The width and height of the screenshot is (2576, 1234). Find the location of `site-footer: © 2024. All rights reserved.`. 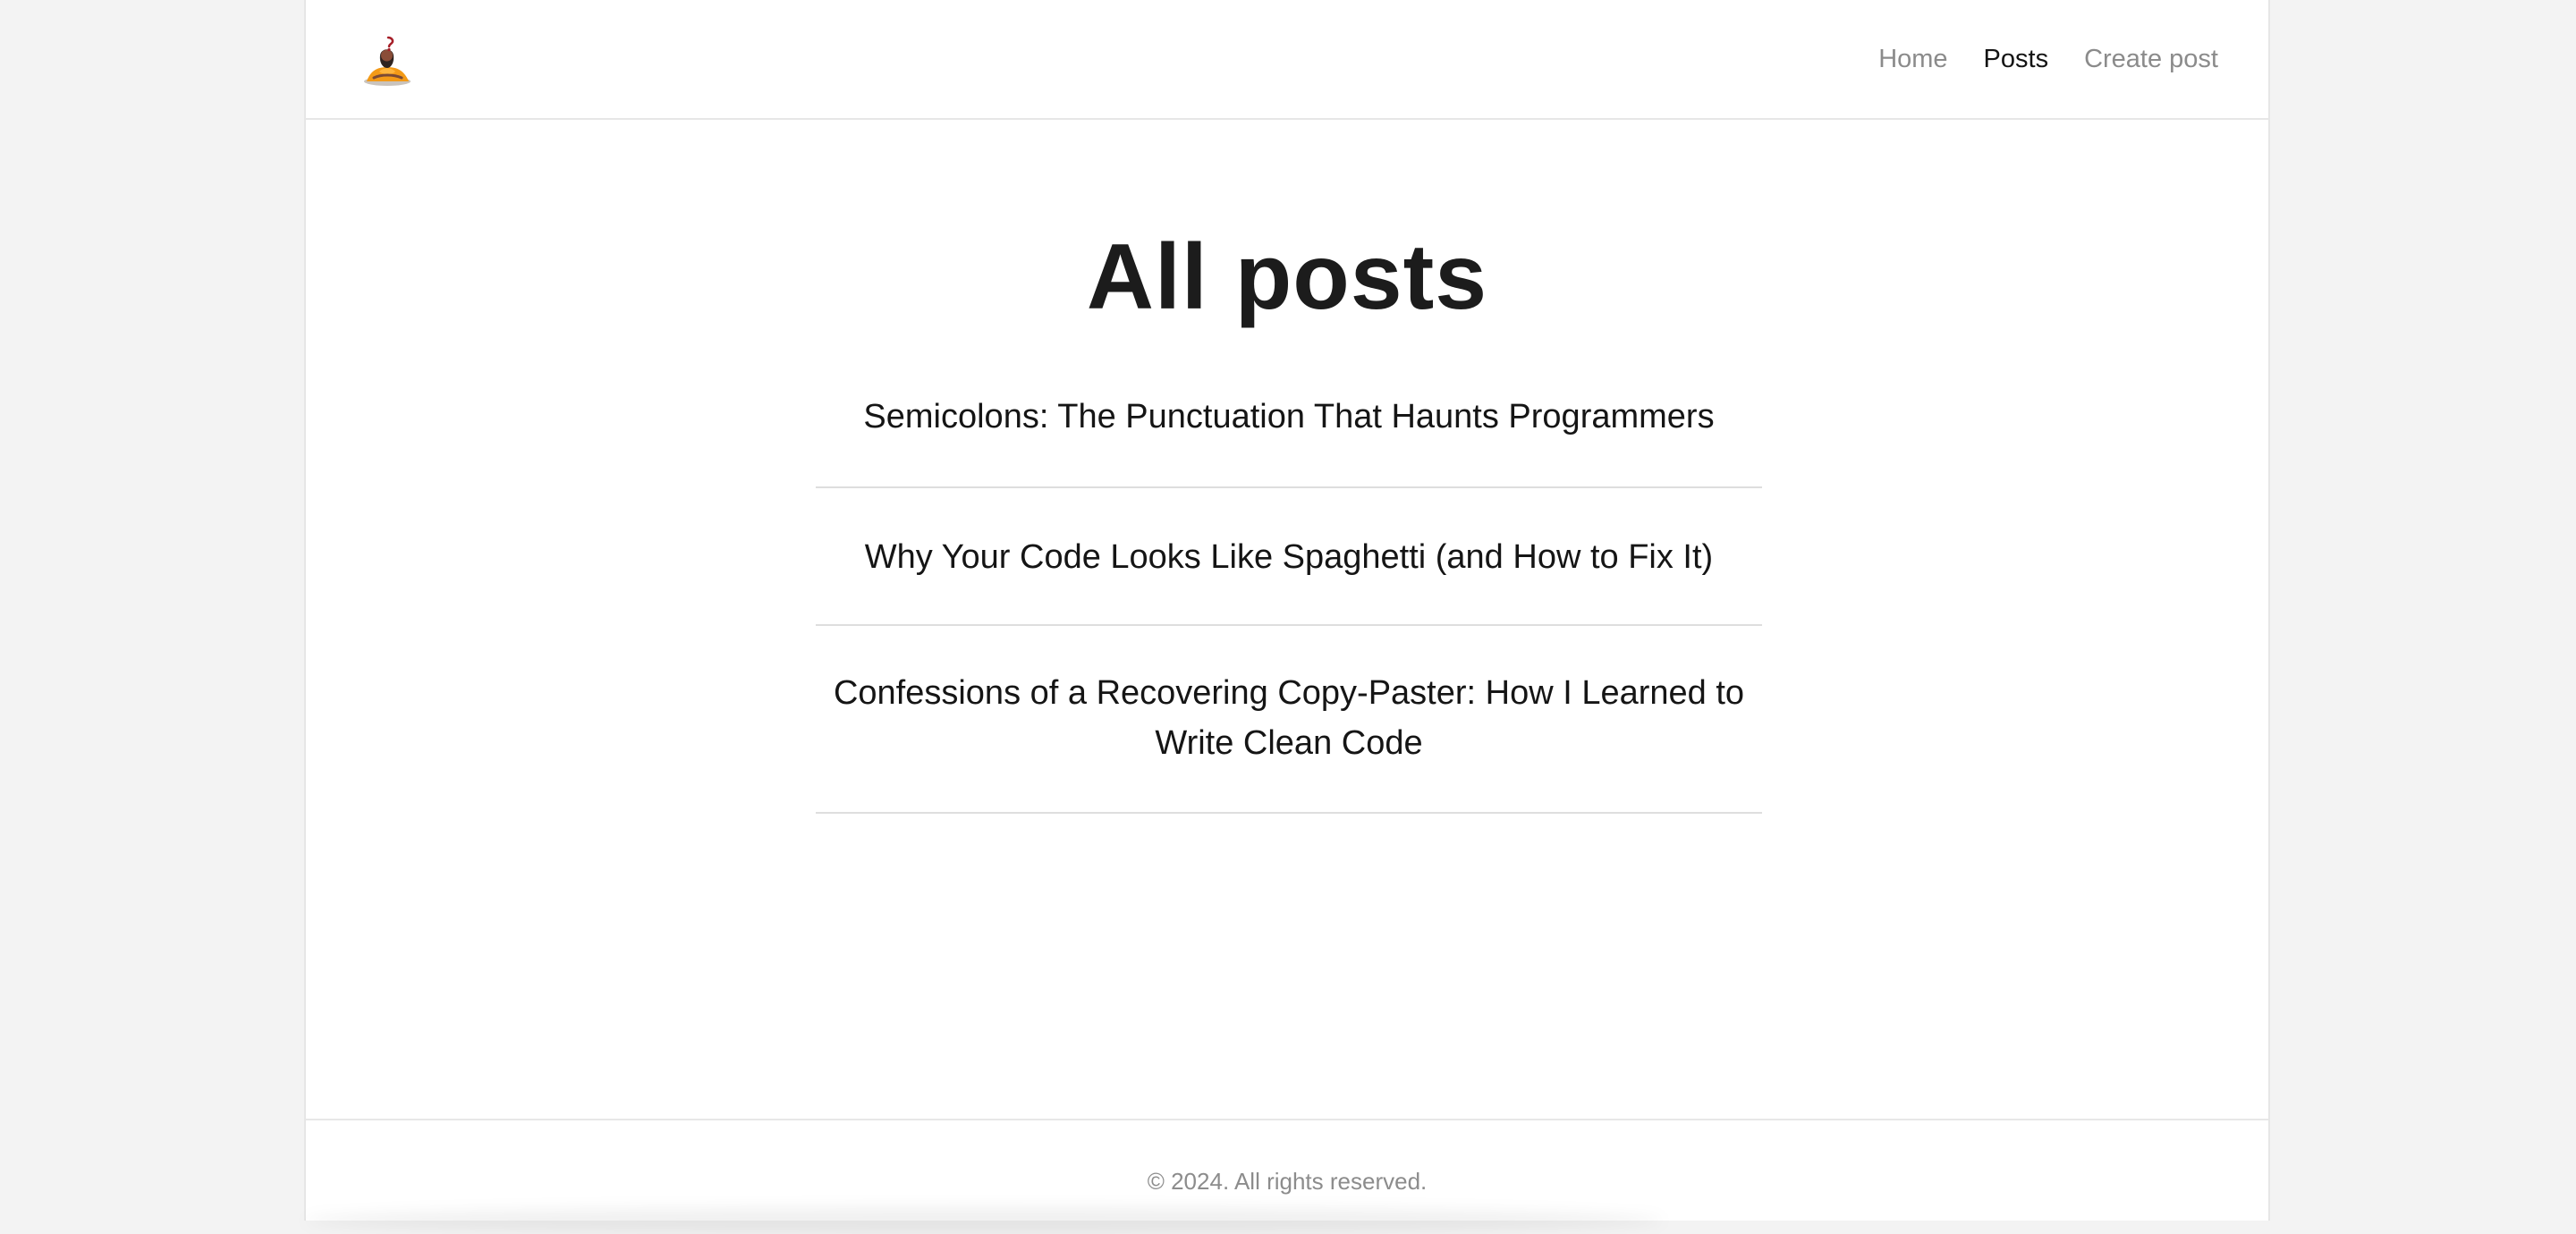

site-footer: © 2024. All rights reserved. is located at coordinates (1287, 1170).